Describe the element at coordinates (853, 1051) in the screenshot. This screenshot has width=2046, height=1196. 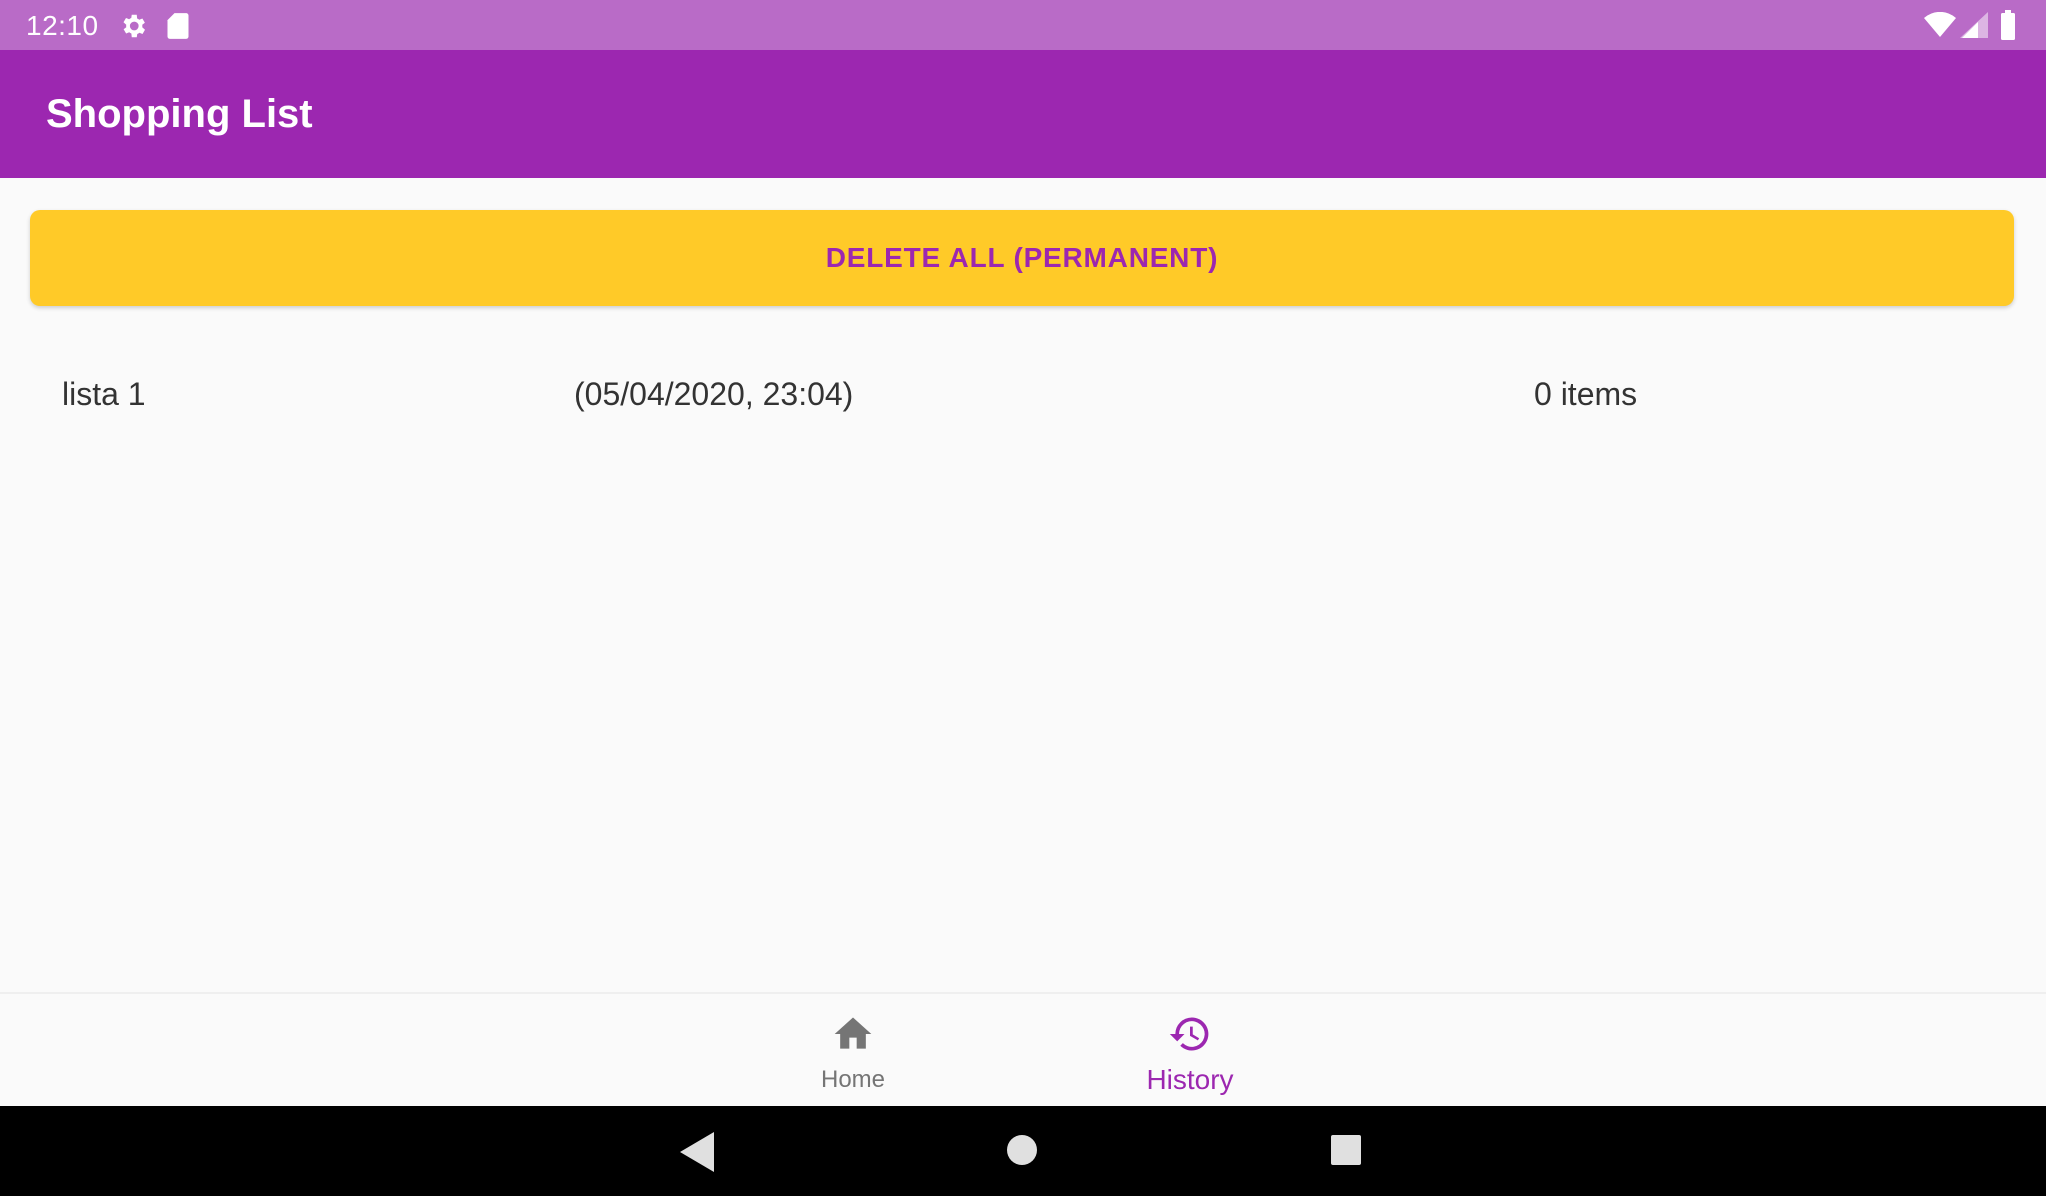
I see `nav-item-home: Home` at that location.